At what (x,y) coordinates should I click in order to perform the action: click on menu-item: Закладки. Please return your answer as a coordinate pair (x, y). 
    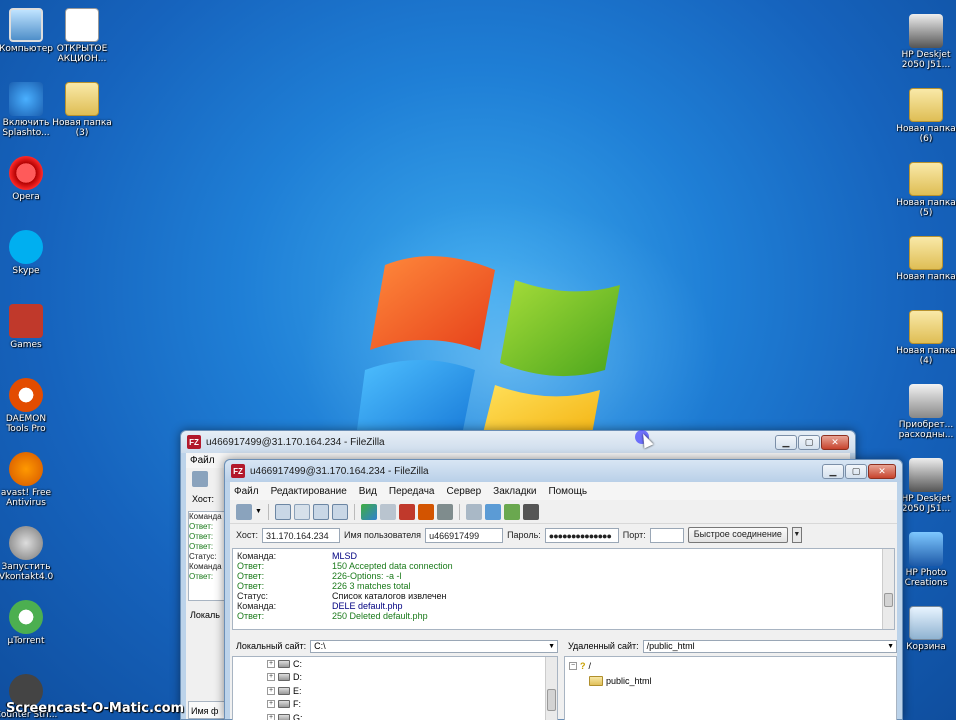
    Looking at the image, I should click on (514, 491).